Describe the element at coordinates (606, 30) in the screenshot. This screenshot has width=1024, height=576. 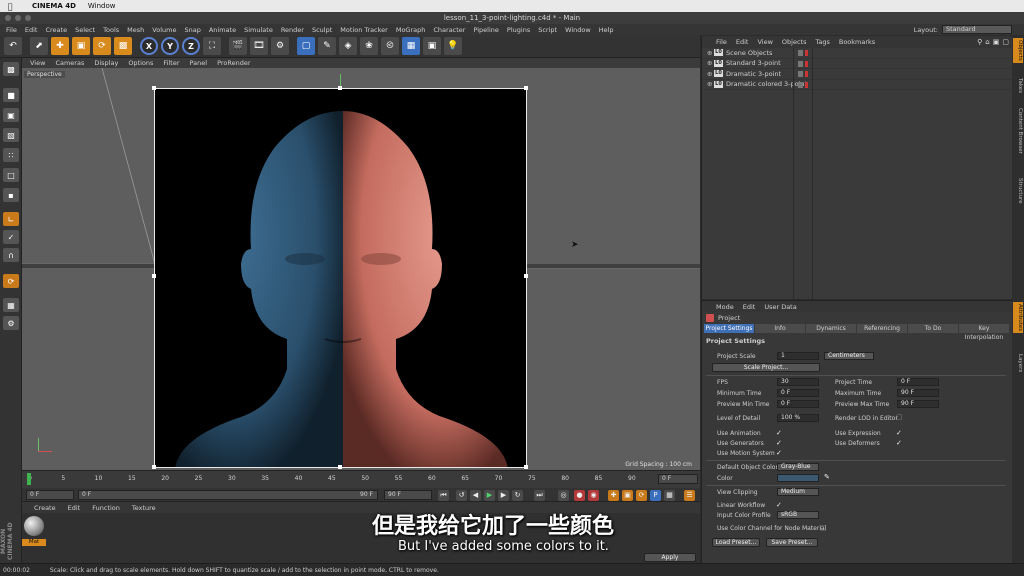
I see `menu-help: Help` at that location.